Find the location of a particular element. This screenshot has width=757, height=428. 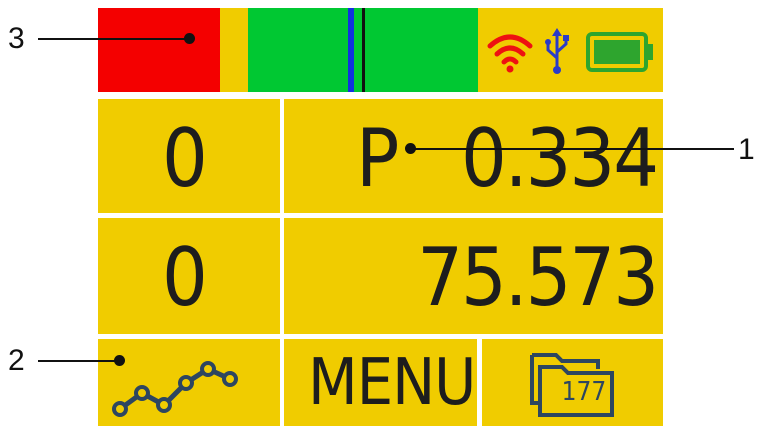

row2-left-cell: 0 is located at coordinates (189, 276).